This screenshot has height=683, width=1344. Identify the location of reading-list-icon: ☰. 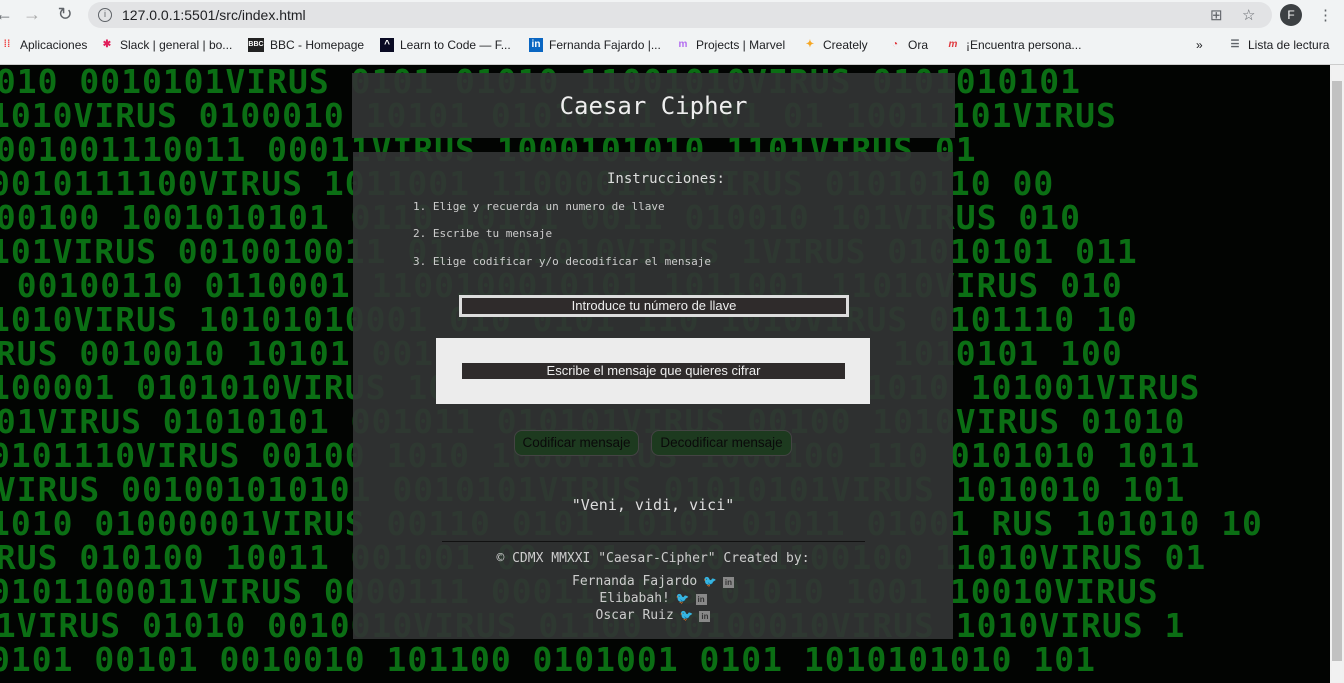
(1235, 44).